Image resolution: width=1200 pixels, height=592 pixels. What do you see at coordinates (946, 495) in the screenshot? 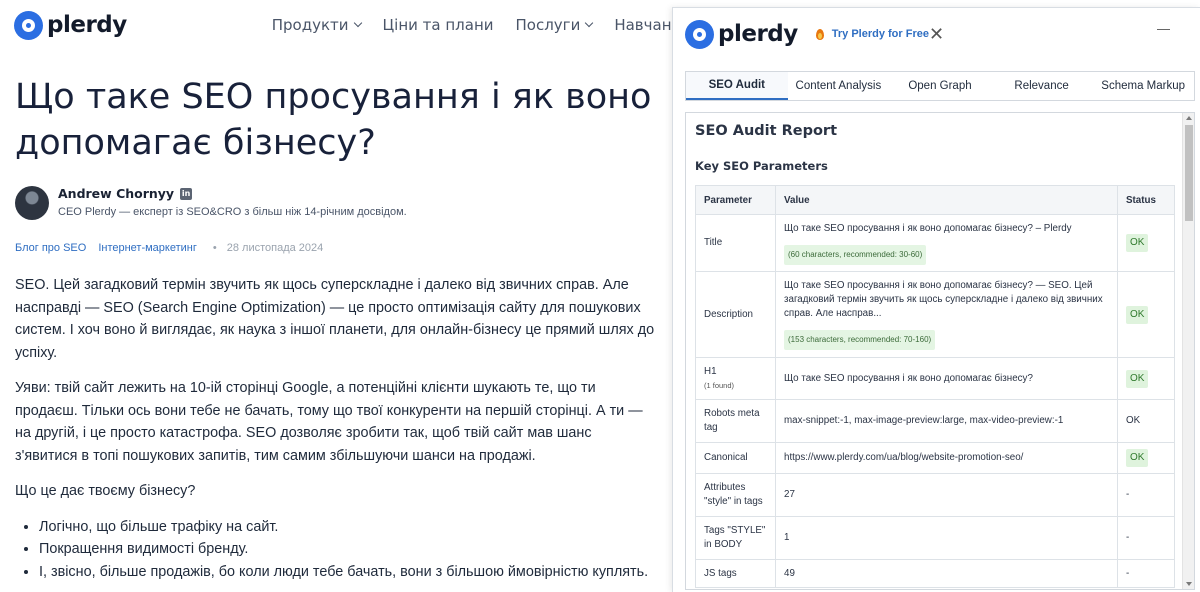
I see `param-value: 27` at bounding box center [946, 495].